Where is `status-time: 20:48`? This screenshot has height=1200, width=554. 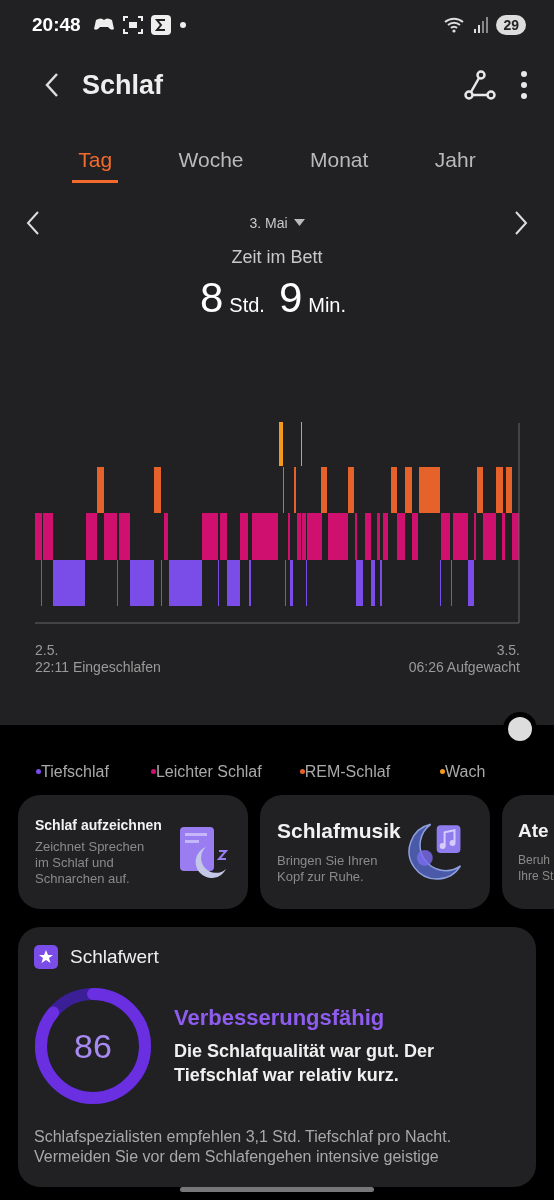
status-time: 20:48 is located at coordinates (56, 25).